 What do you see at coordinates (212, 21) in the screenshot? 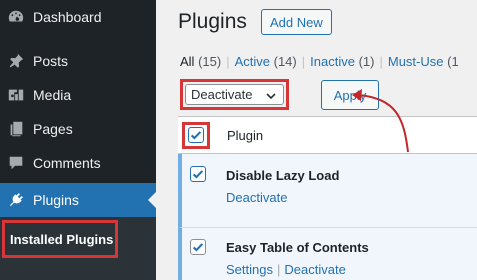
I see `page-title: Plugins` at bounding box center [212, 21].